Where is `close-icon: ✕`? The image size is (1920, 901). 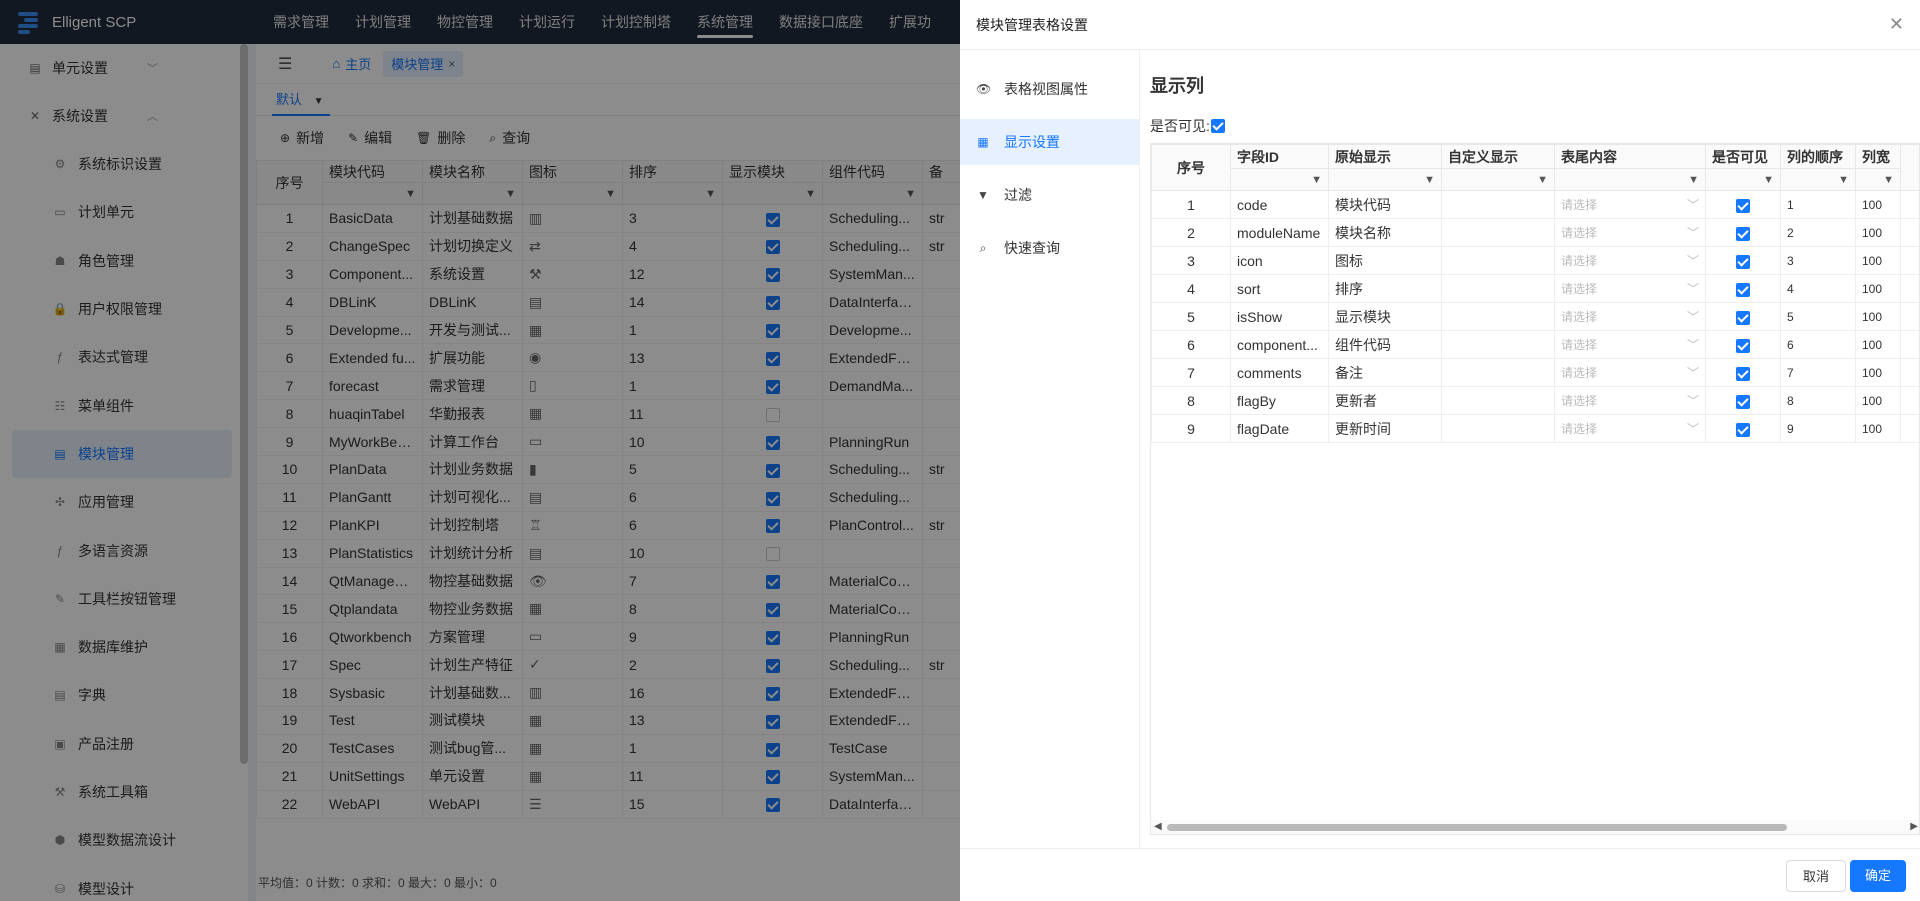
close-icon: ✕ is located at coordinates (1896, 24).